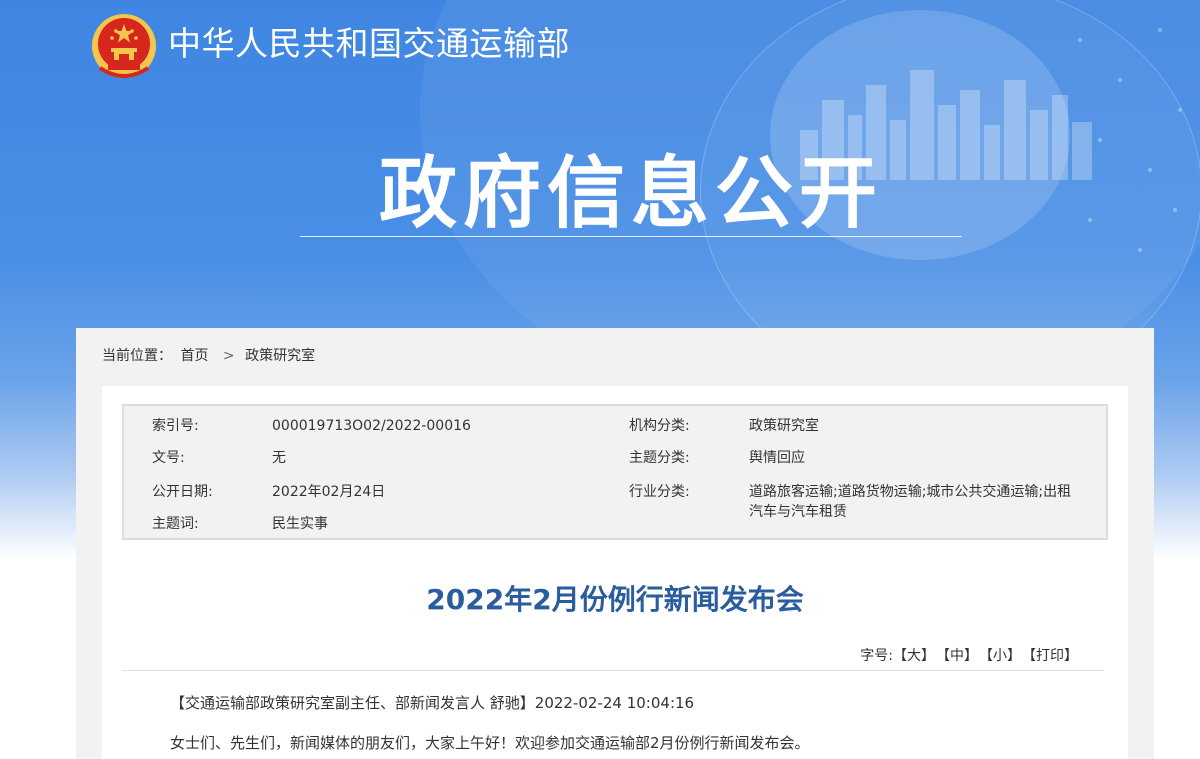 The width and height of the screenshot is (1200, 759). What do you see at coordinates (659, 458) in the screenshot?
I see `topic-category-label: 主题分类:` at bounding box center [659, 458].